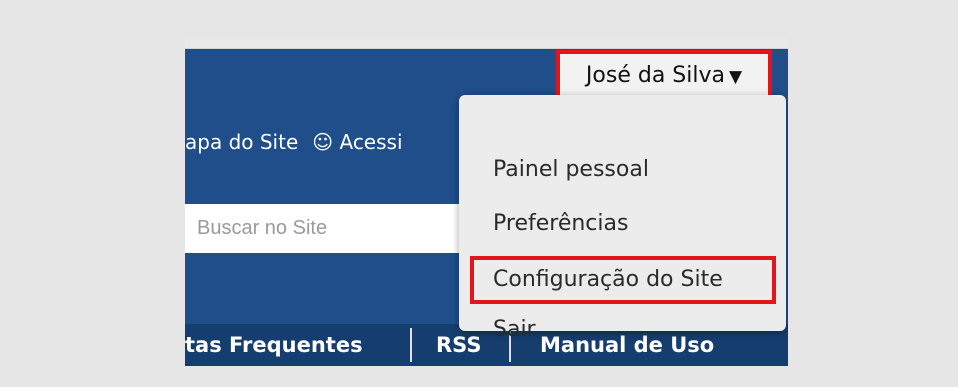 The image size is (958, 387). I want to click on accessibility-icon: ☺, so click(323, 142).